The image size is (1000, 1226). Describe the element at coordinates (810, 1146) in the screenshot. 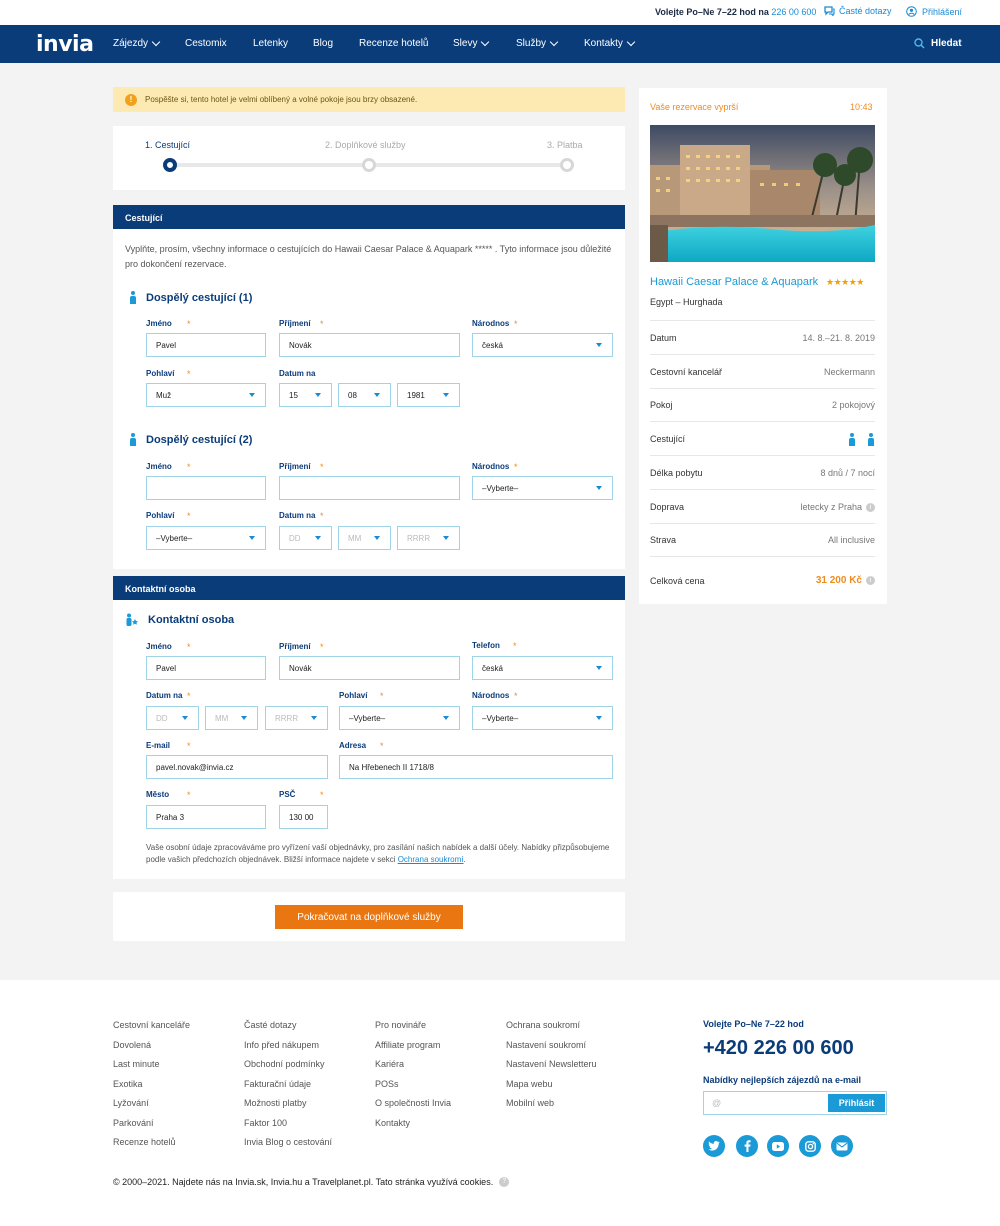

I see `instagram-icon` at that location.